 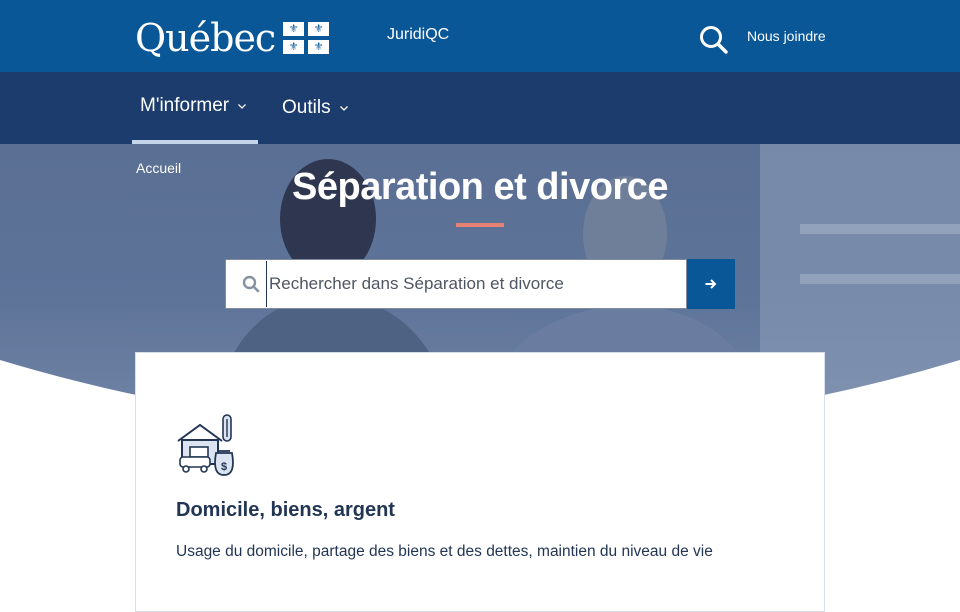 I want to click on house-money-icon: $, so click(x=205, y=445).